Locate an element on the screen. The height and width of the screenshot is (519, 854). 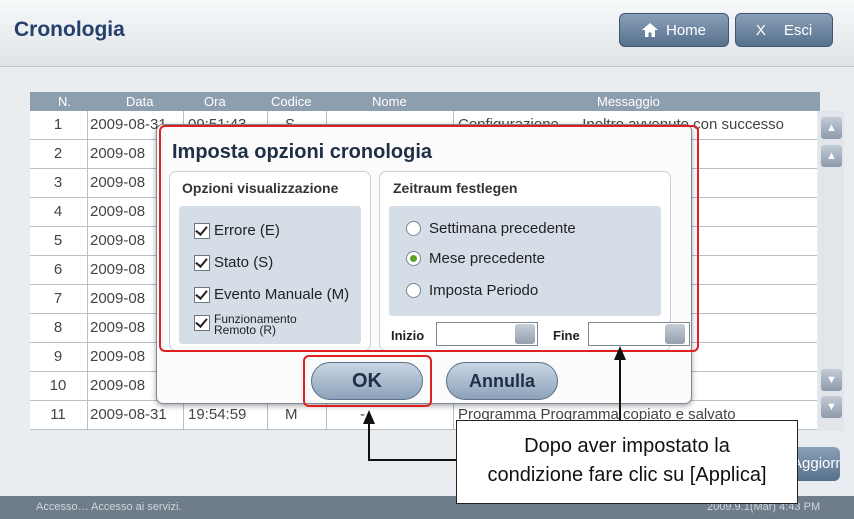
arrow-to-period-head is located at coordinates (620, 353).